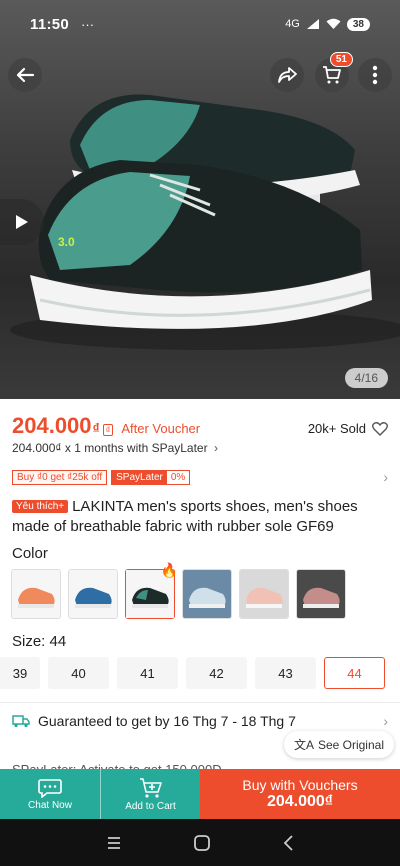 Image resolution: width=400 pixels, height=866 pixels. What do you see at coordinates (151, 590) in the screenshot?
I see `color-swatch-3: 🔥` at bounding box center [151, 590].